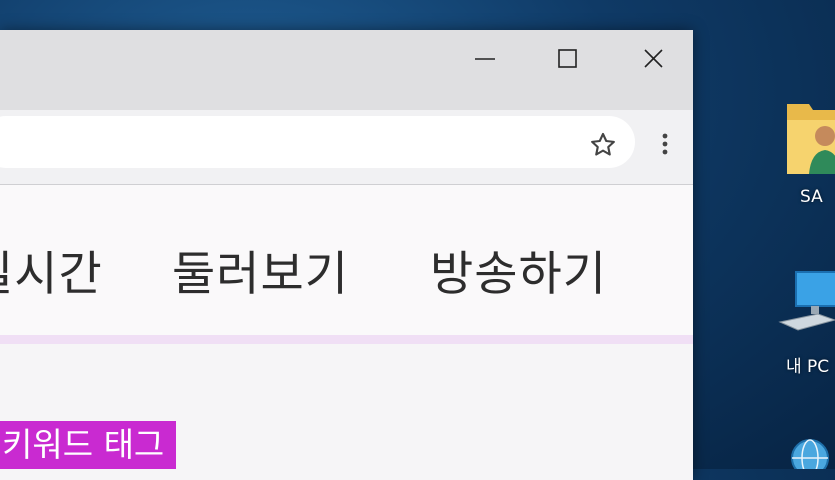  I want to click on minimize-icon, so click(485, 59).